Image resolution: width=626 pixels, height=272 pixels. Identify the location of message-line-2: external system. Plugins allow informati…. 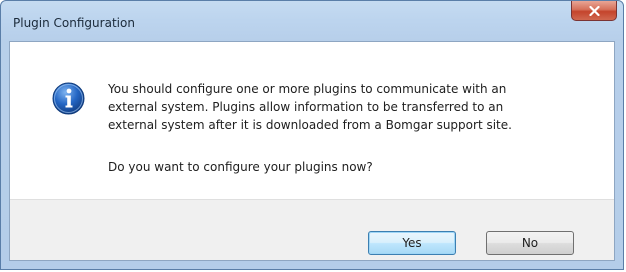
(306, 107).